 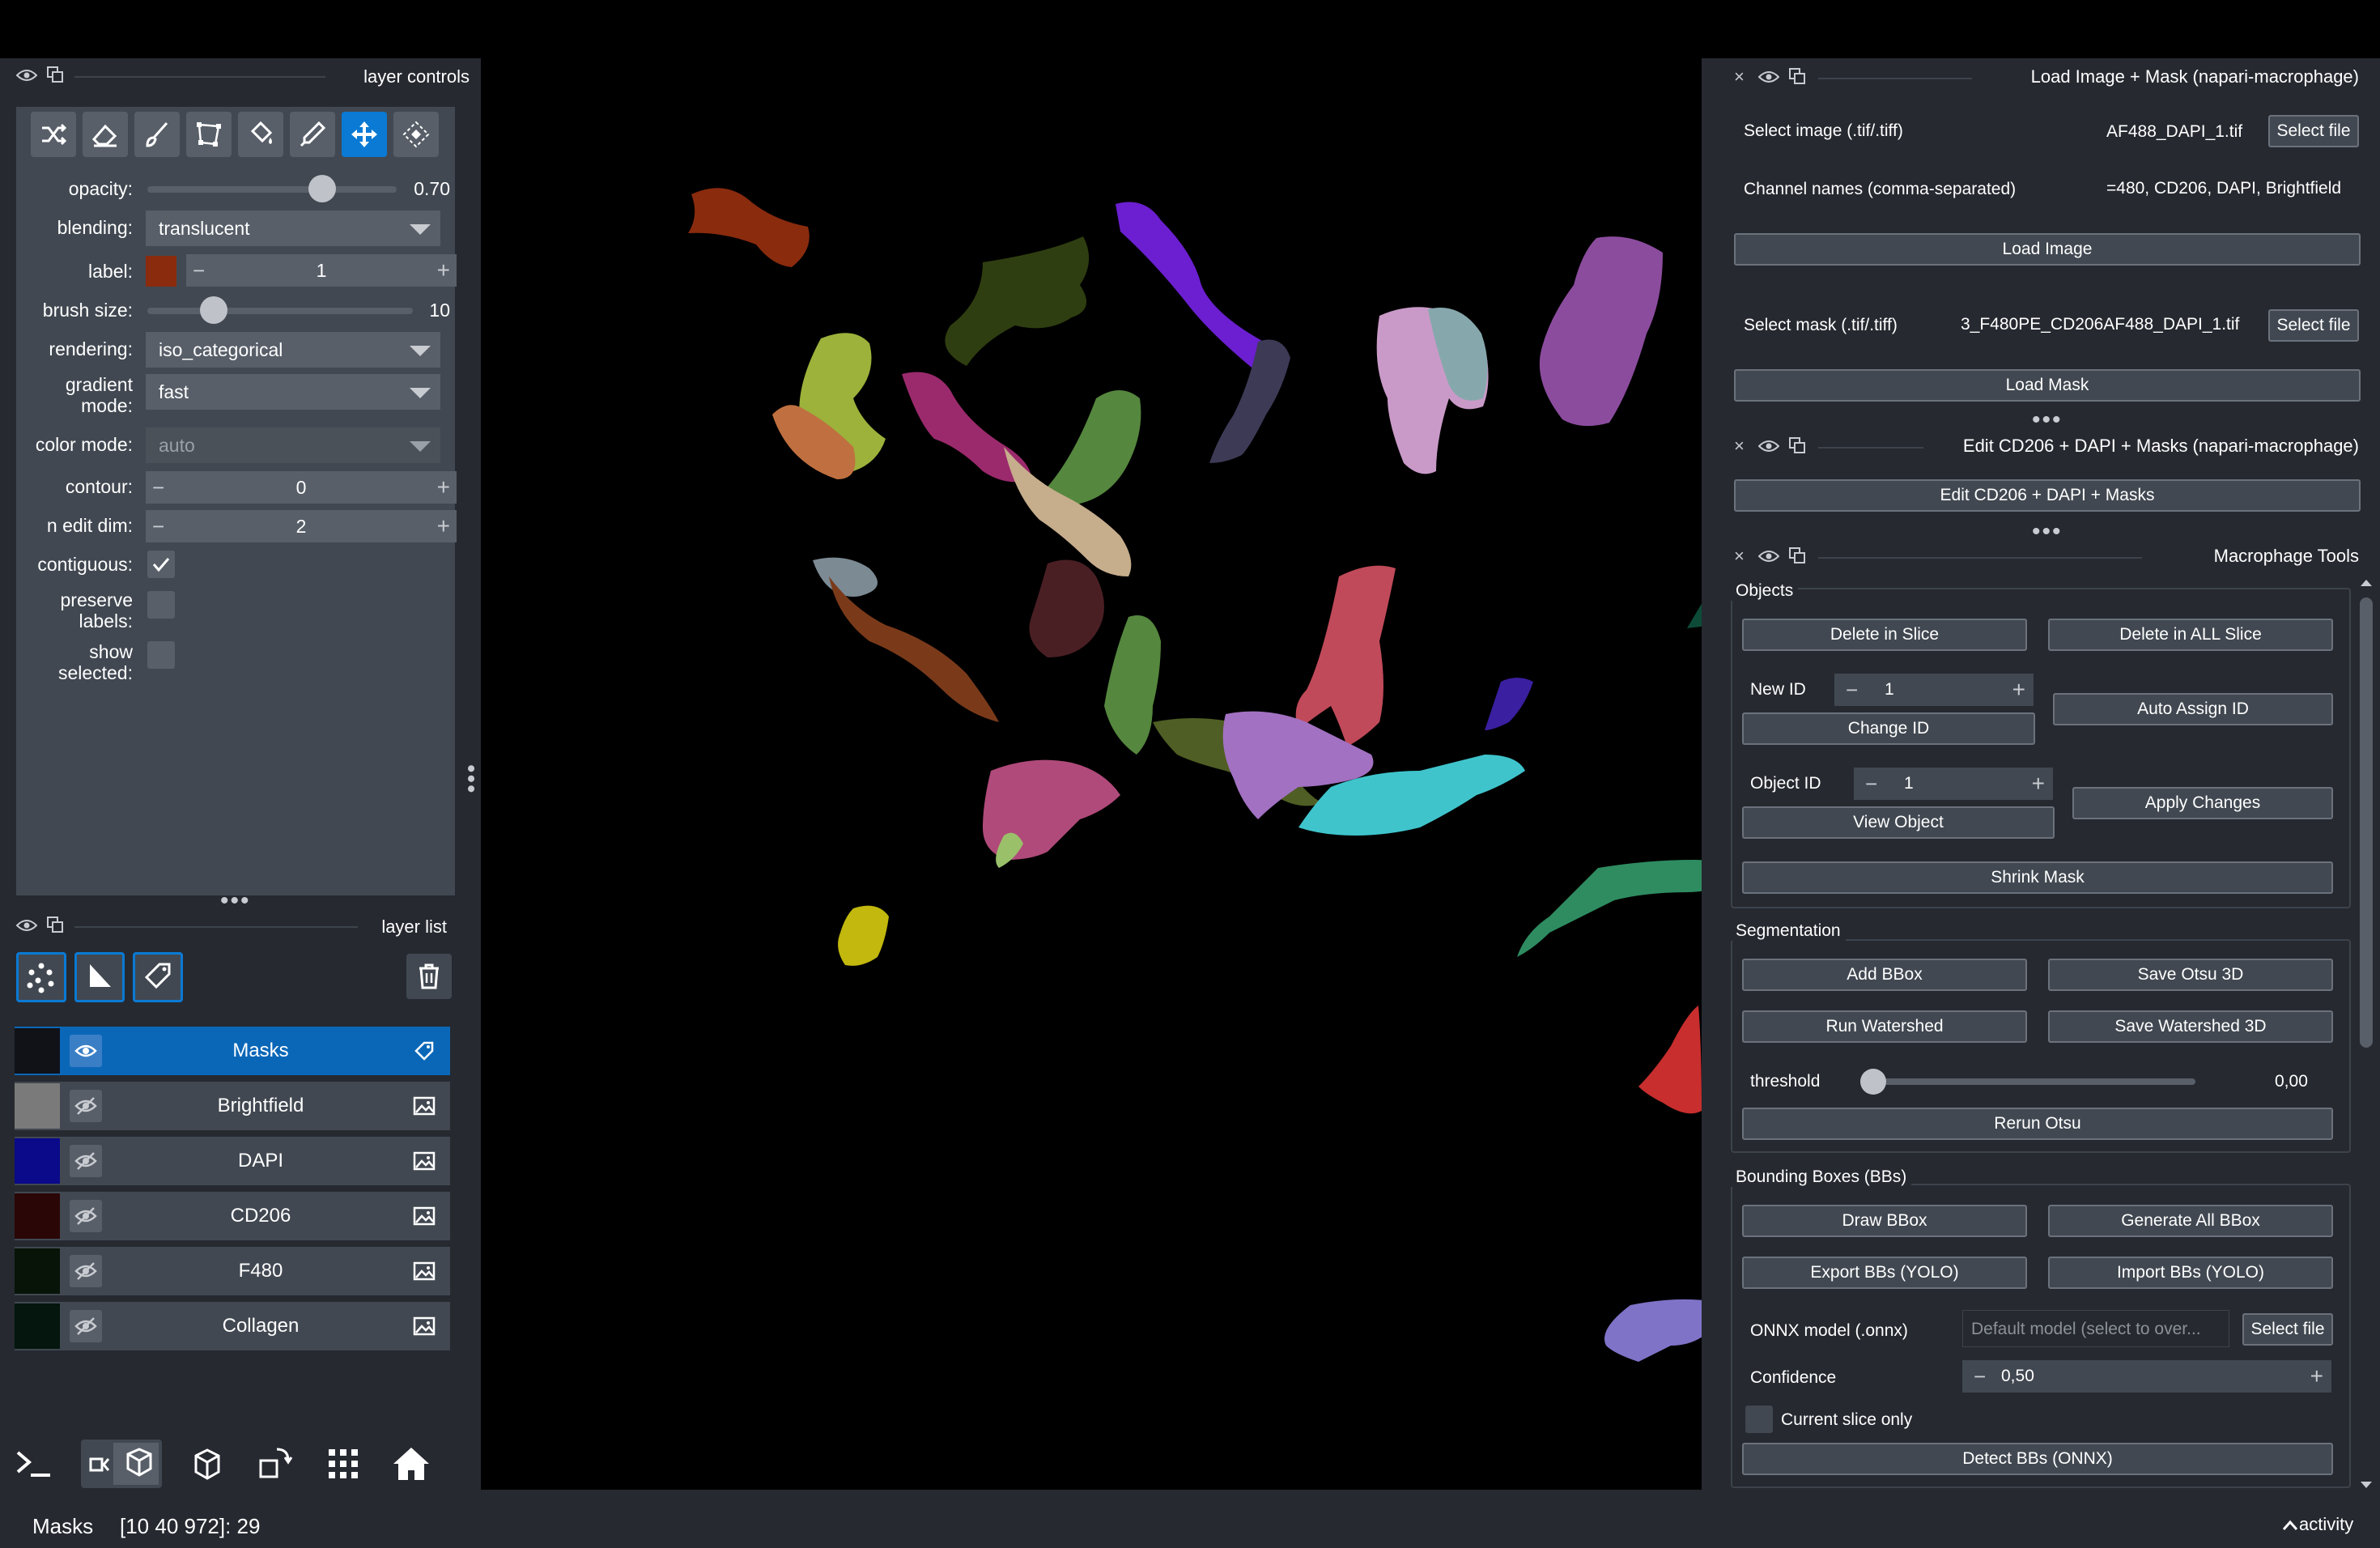 What do you see at coordinates (2037, 1124) in the screenshot?
I see `rerun-otsu-button: Rerun Otsu` at bounding box center [2037, 1124].